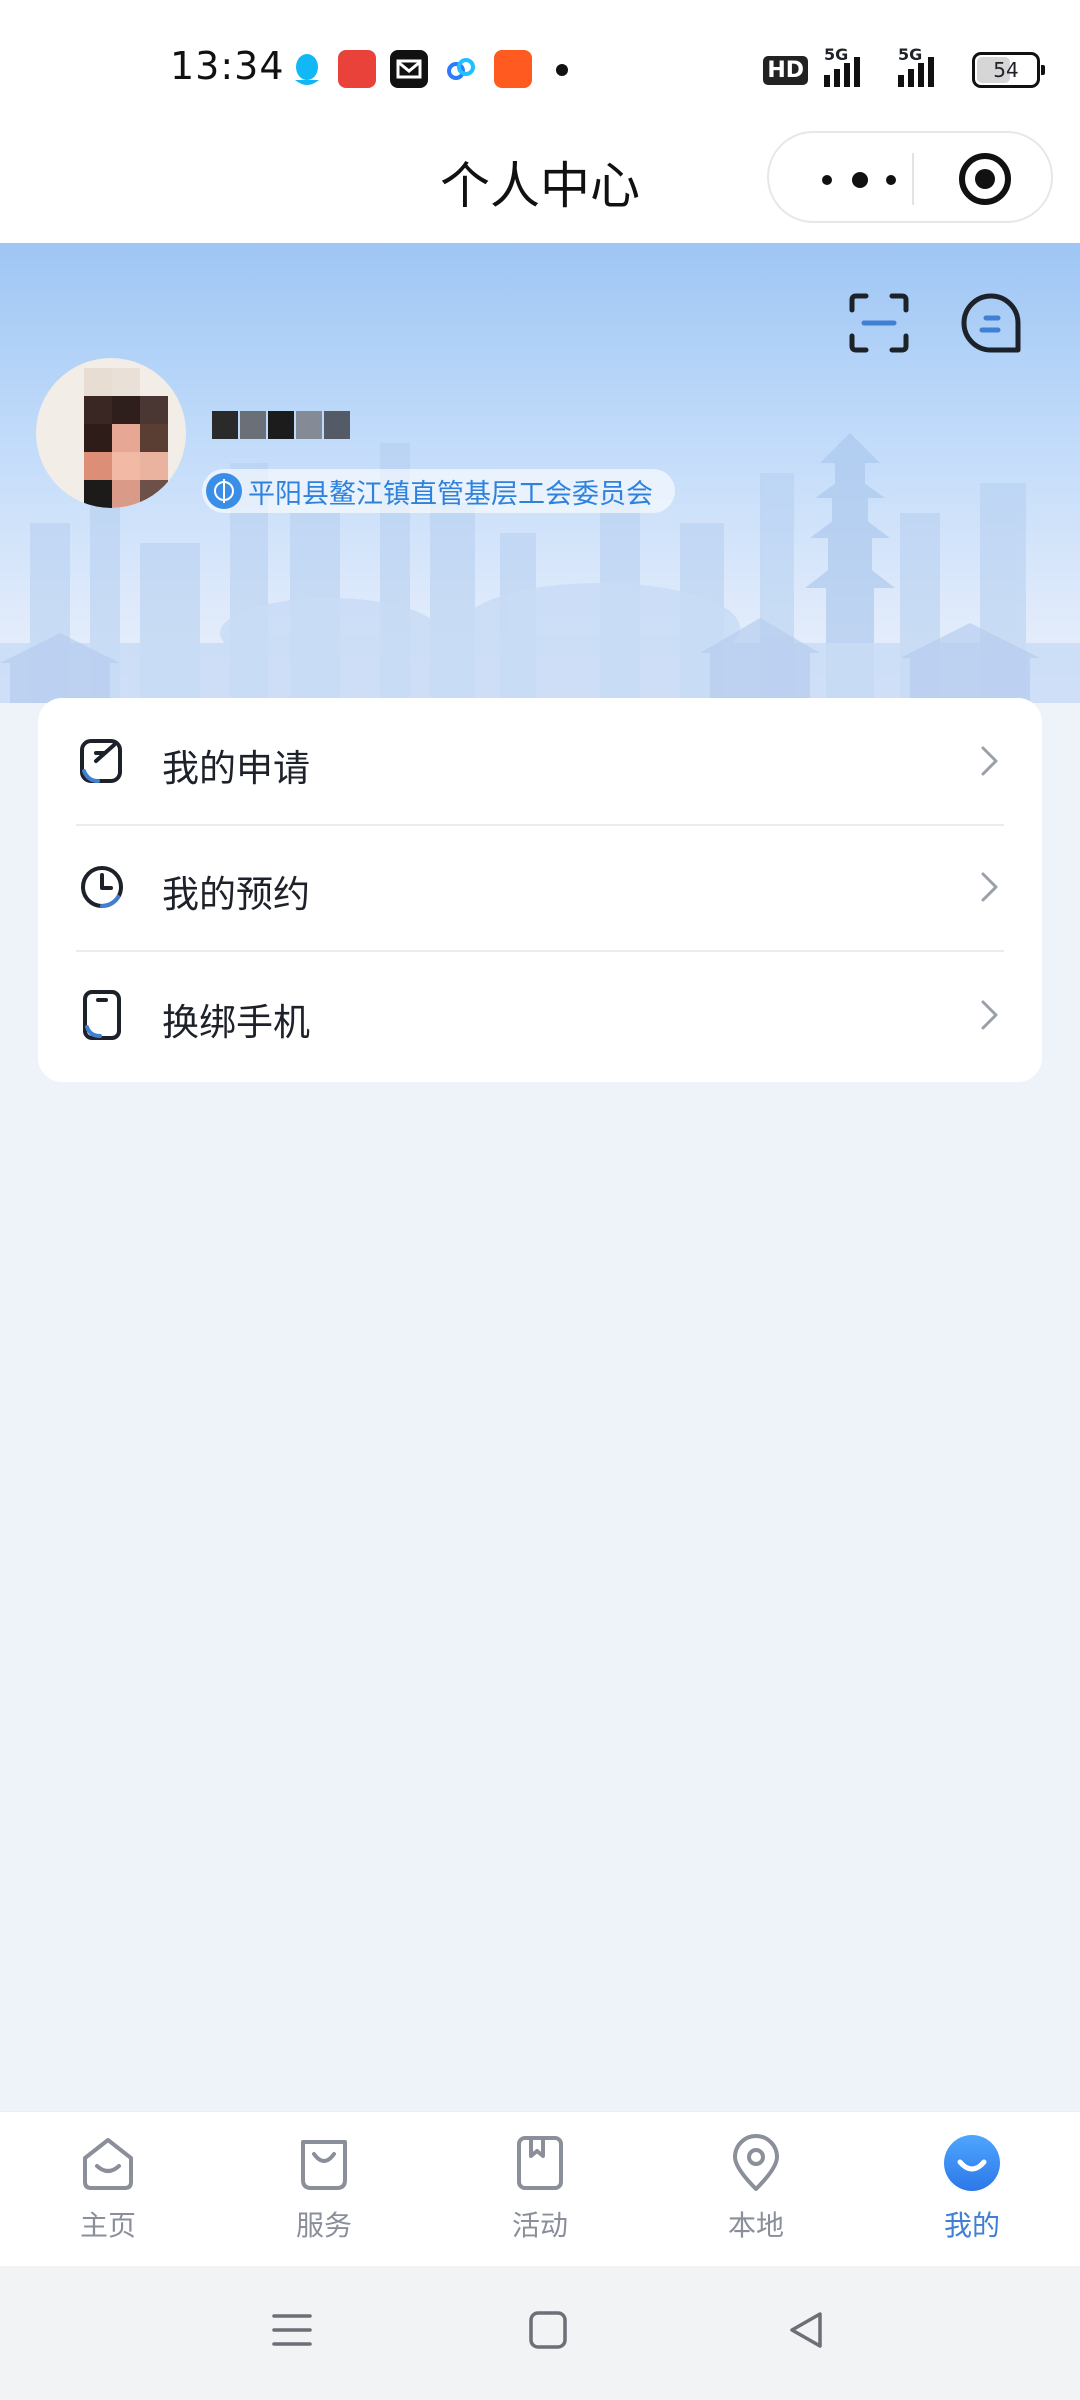  Describe the element at coordinates (102, 761) in the screenshot. I see `edit-note-icon` at that location.